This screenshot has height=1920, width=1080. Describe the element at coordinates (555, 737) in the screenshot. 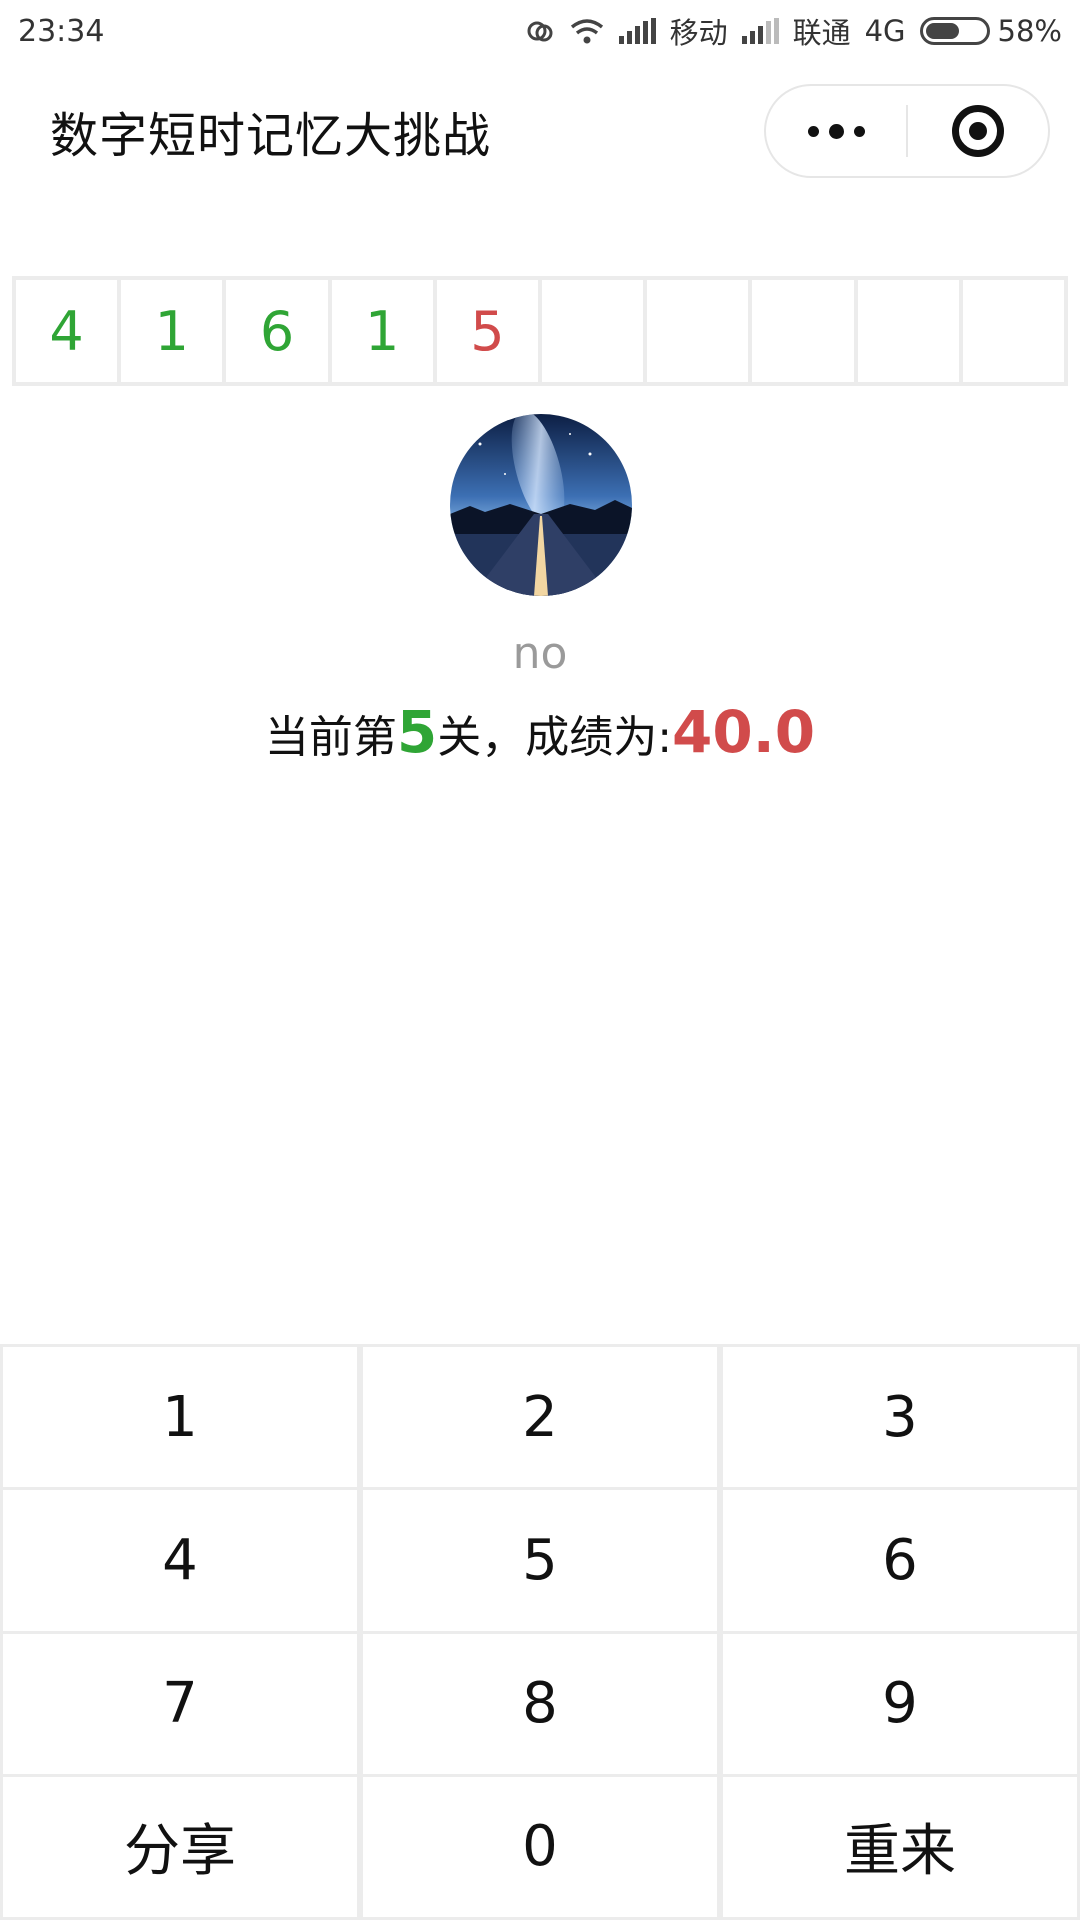

I see `score-label: 关，成绩为:` at that location.